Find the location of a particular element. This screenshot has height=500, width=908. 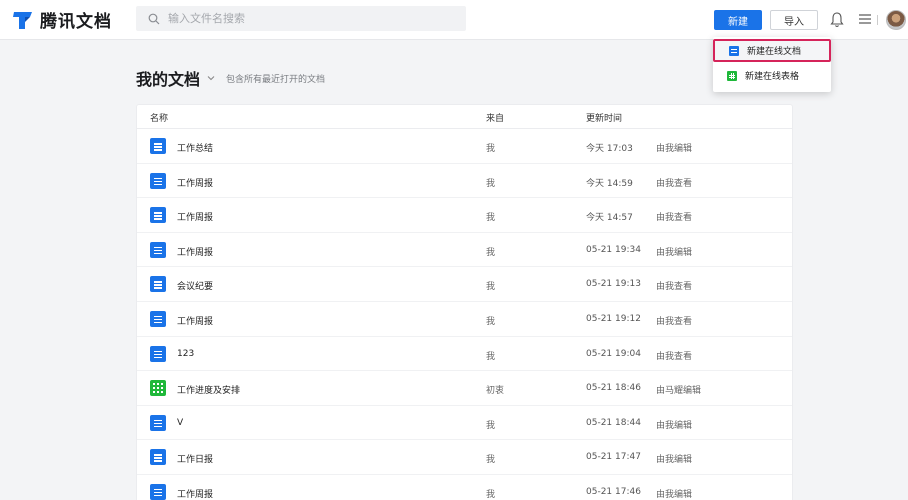

bell-icon is located at coordinates (837, 20).